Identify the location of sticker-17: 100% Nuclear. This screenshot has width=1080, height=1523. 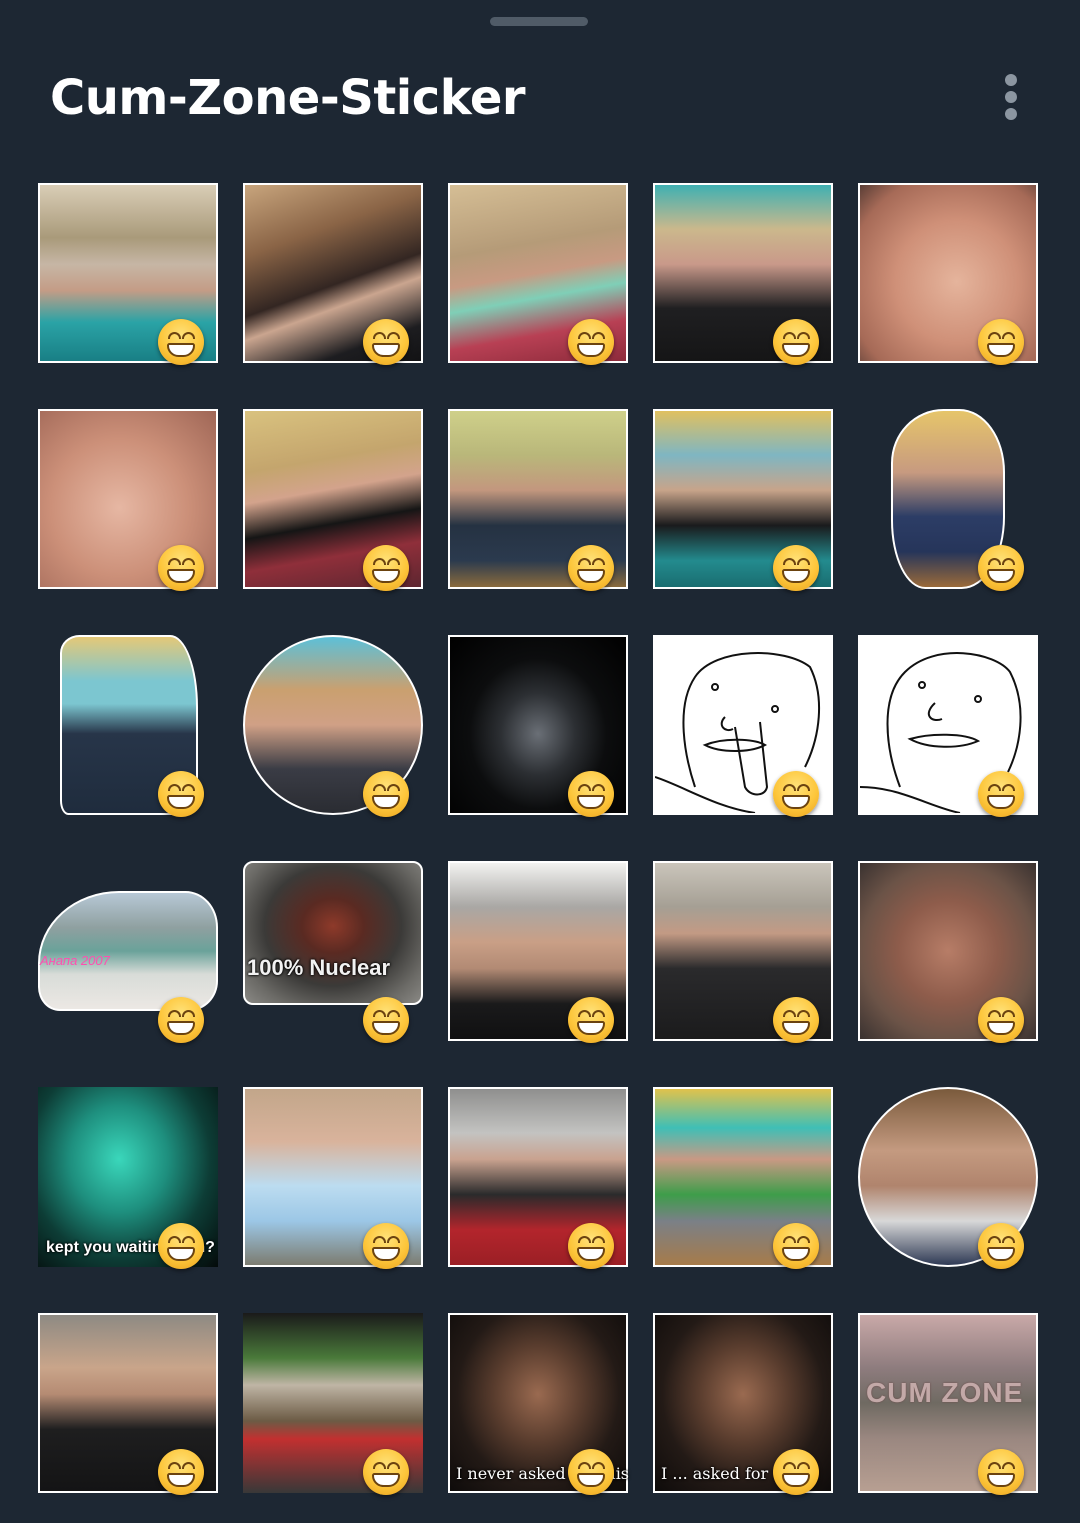
(333, 952).